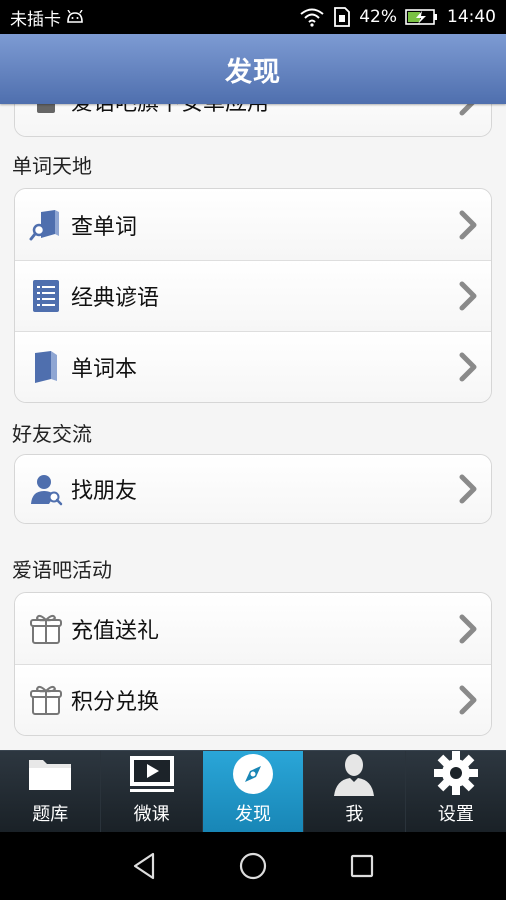 This screenshot has width=506, height=900. I want to click on list-item-android-apps: 爱语吧旗下安卓应用, so click(253, 120).